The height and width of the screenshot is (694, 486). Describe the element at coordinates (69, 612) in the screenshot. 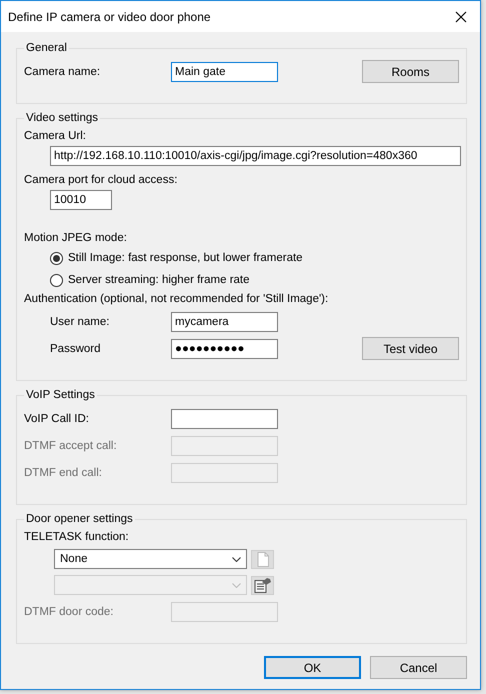

I see `field-label: DTMF door code:` at that location.